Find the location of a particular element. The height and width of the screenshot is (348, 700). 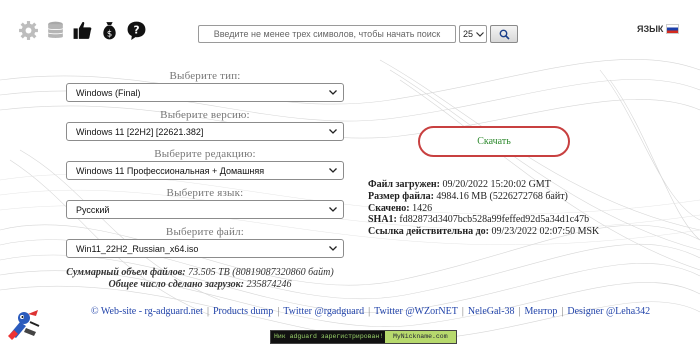

size-label: Размер файла: is located at coordinates (401, 196).